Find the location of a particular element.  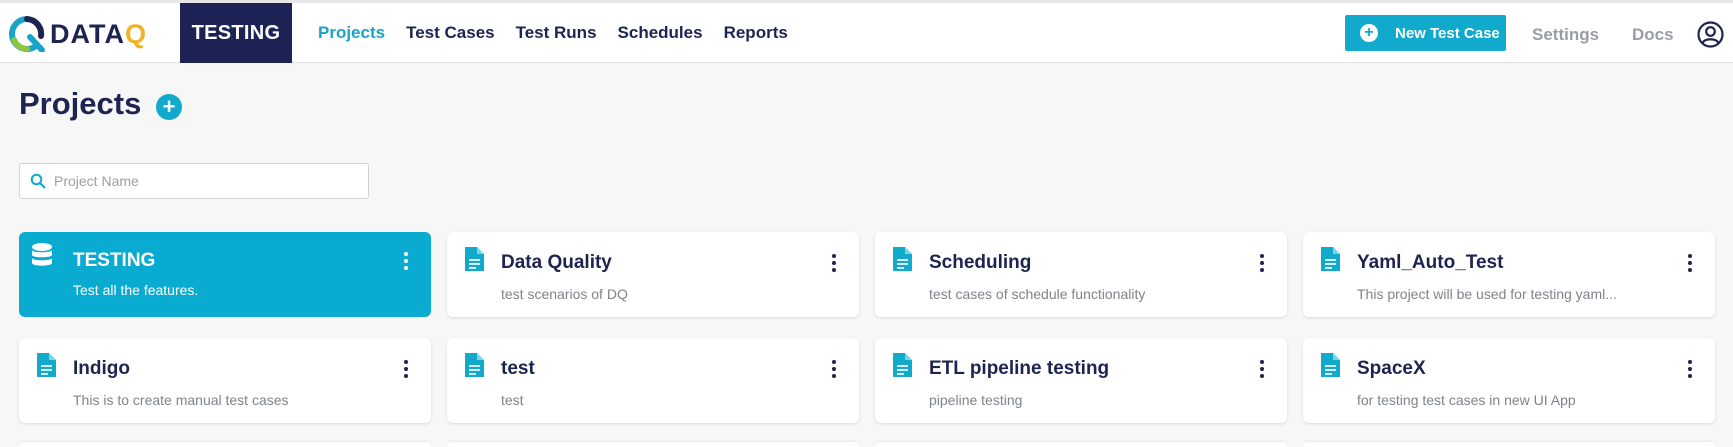

logo-q-icon is located at coordinates (27, 34).